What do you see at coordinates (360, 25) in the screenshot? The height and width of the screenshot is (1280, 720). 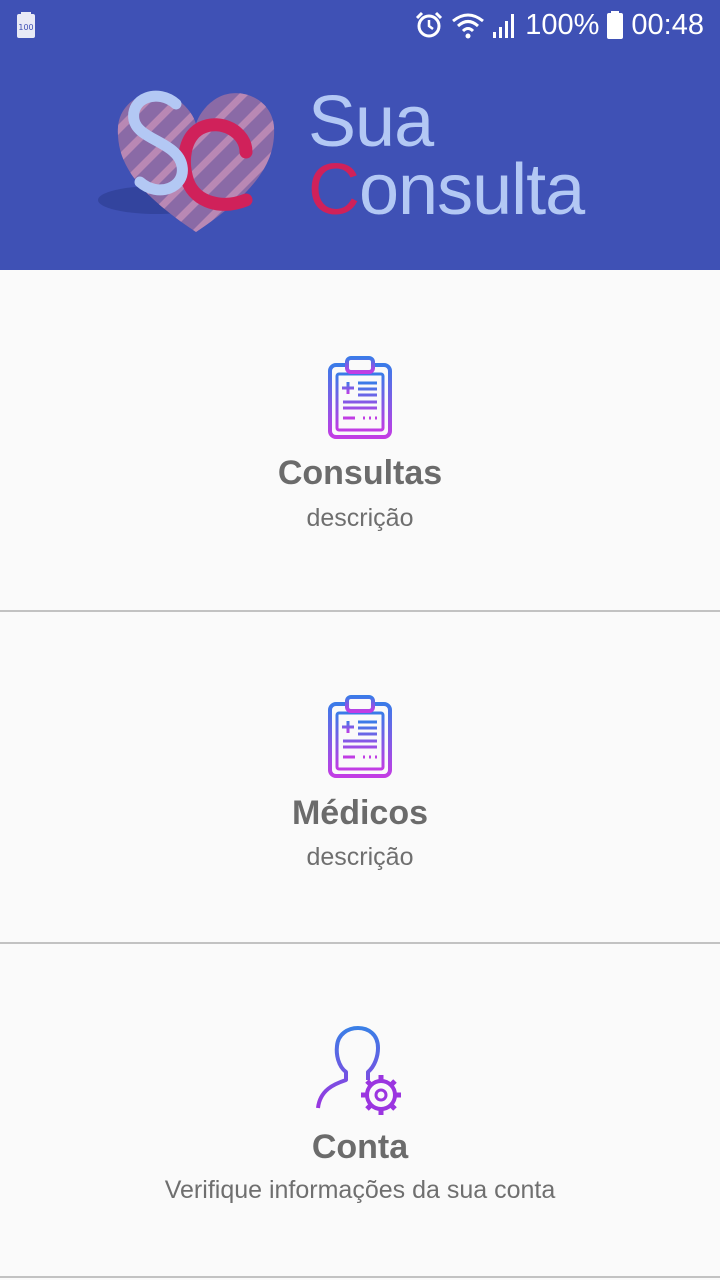 I see `status-bar: 100 100% 00:48` at bounding box center [360, 25].